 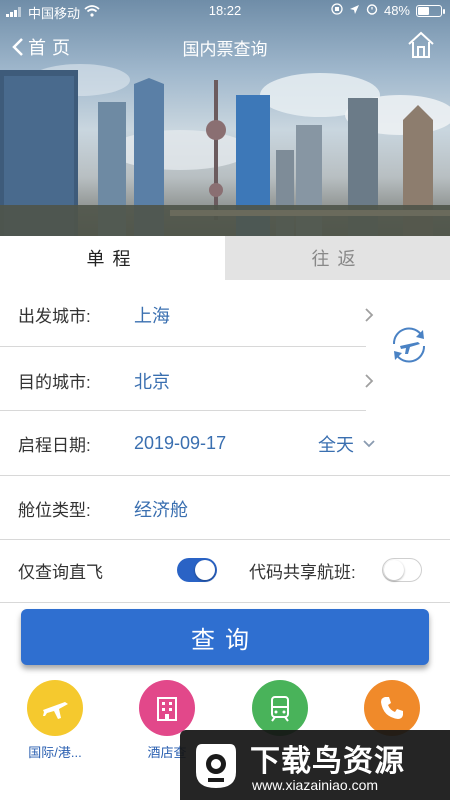 What do you see at coordinates (216, 766) in the screenshot?
I see `watermark-logo-icon` at bounding box center [216, 766].